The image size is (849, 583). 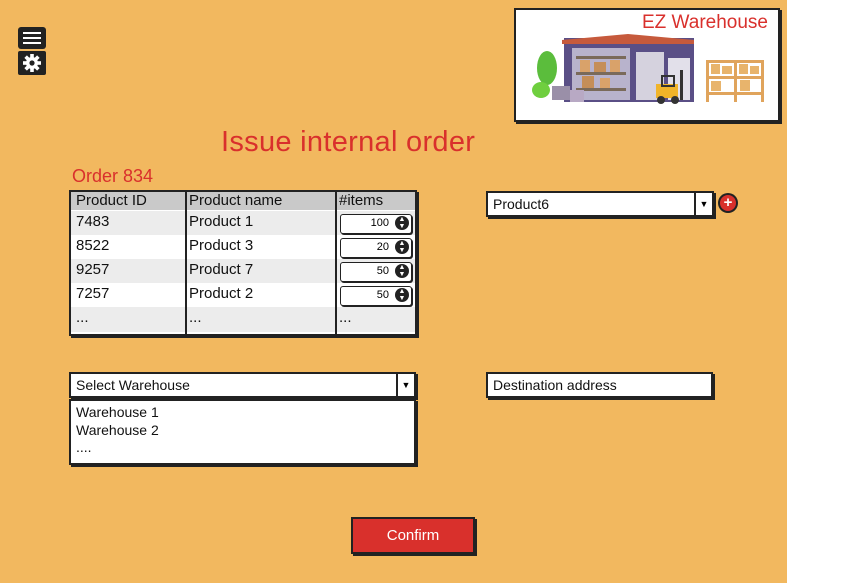 I want to click on list-icon, so click(x=32, y=38).